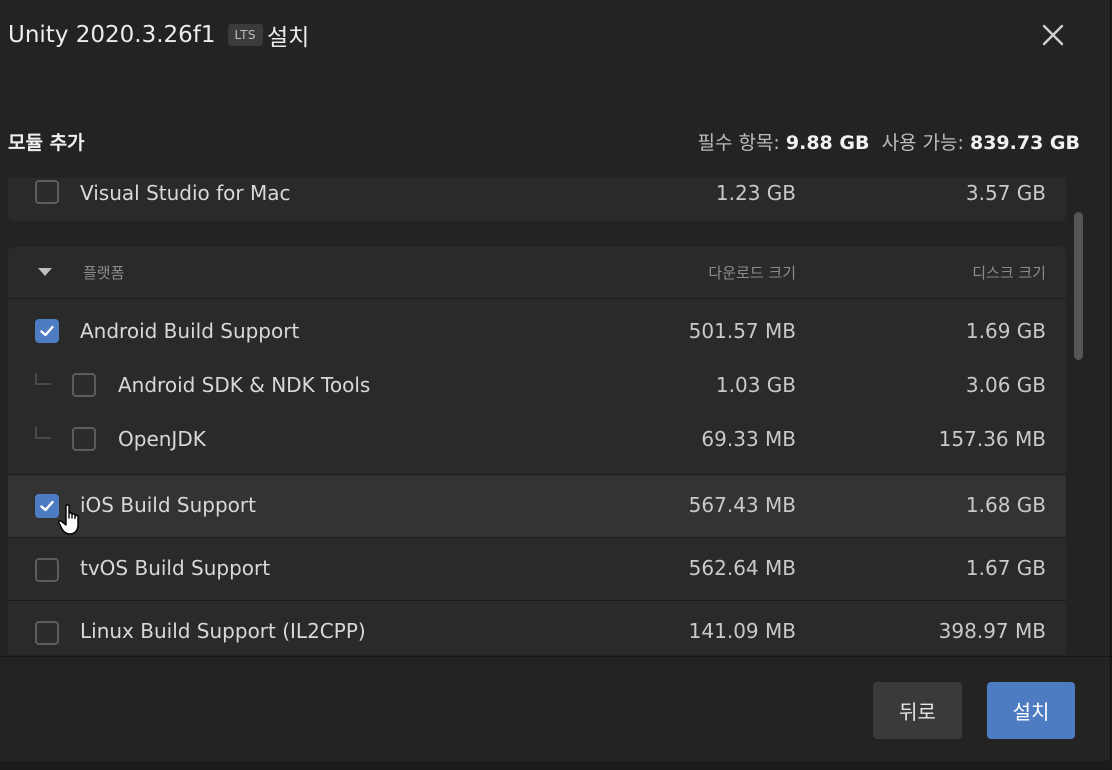  I want to click on module-row-android: Android Build Support 501.57 MB 1.69 GB, so click(537, 327).